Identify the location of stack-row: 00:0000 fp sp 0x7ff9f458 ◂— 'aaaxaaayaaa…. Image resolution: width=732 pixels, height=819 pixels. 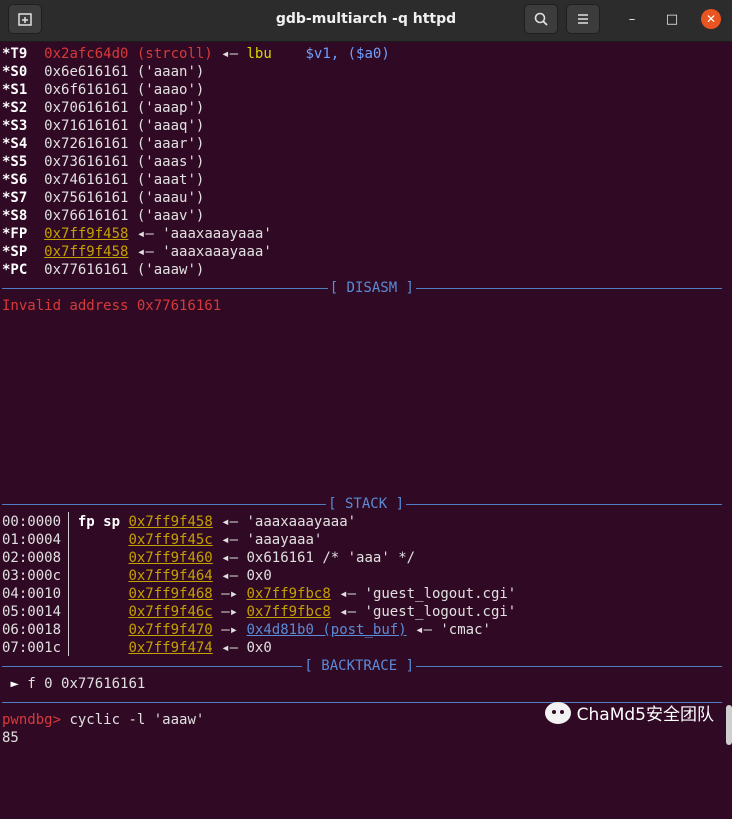
(179, 522).